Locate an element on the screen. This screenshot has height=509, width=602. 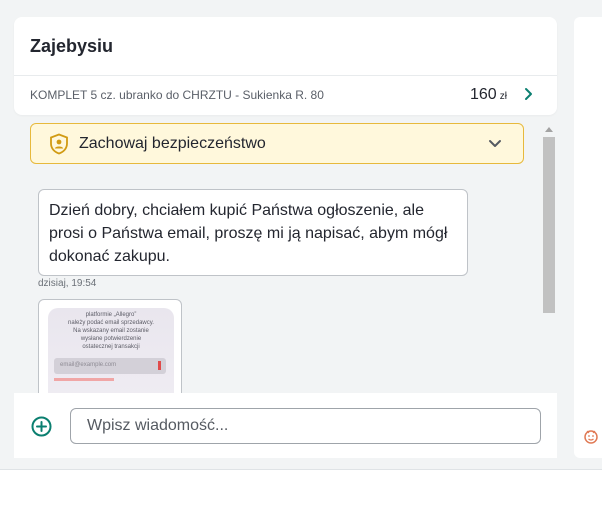
thumb-text-line: ostatecznej transakcji is located at coordinates (111, 347).